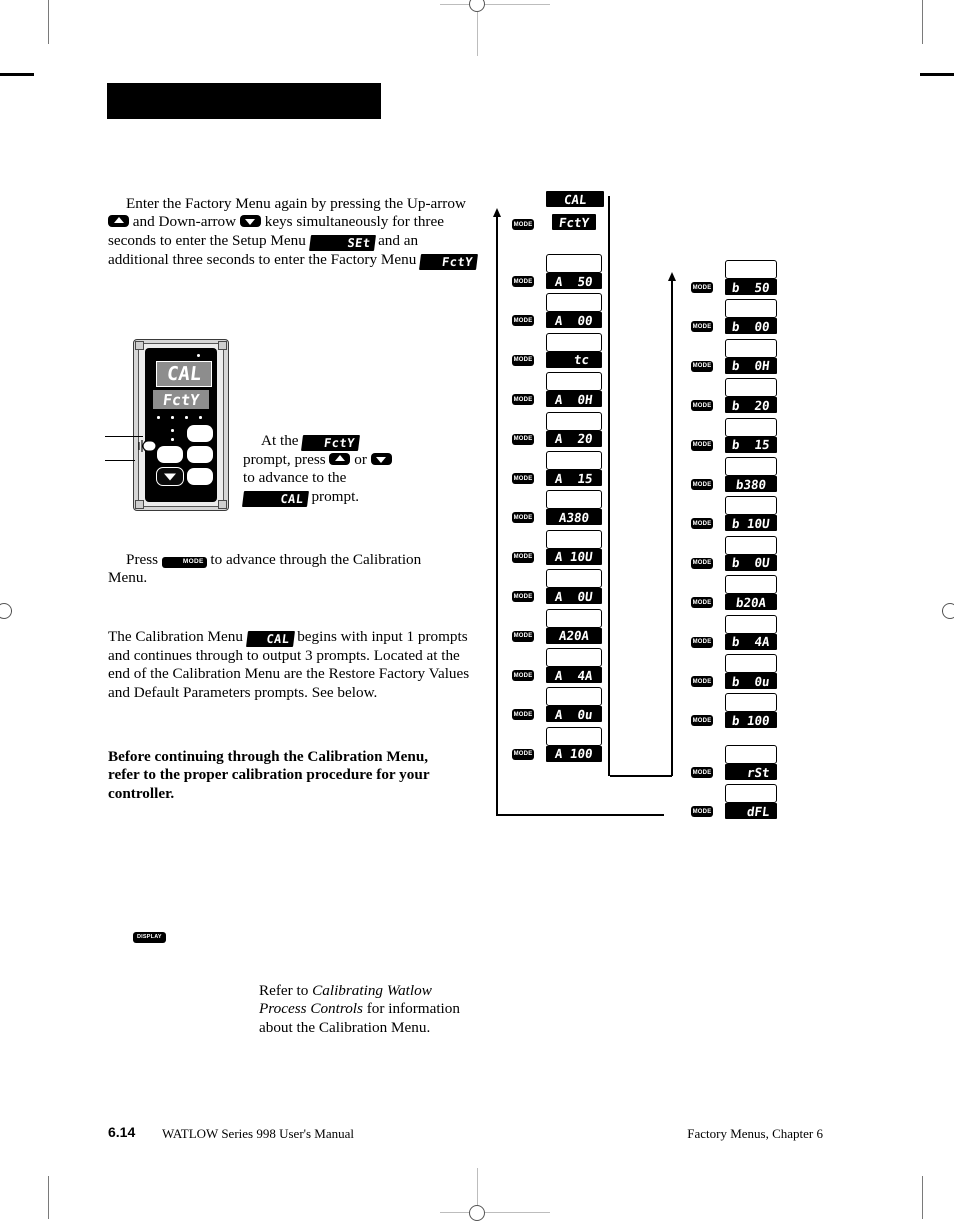  I want to click on down-arrow-icon, so click(170, 476).